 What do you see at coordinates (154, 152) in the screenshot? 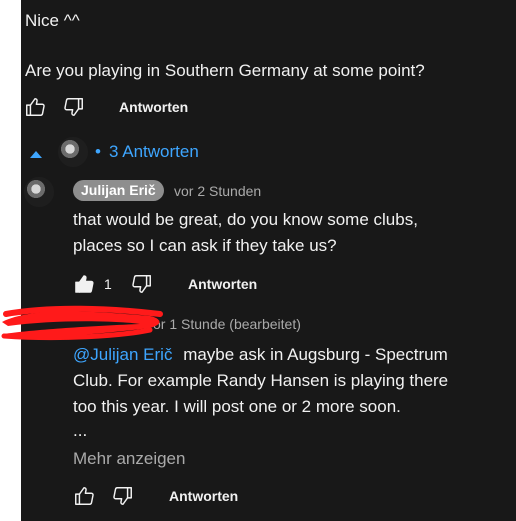
I see `show-replies-toggle: 3 Antworten` at bounding box center [154, 152].